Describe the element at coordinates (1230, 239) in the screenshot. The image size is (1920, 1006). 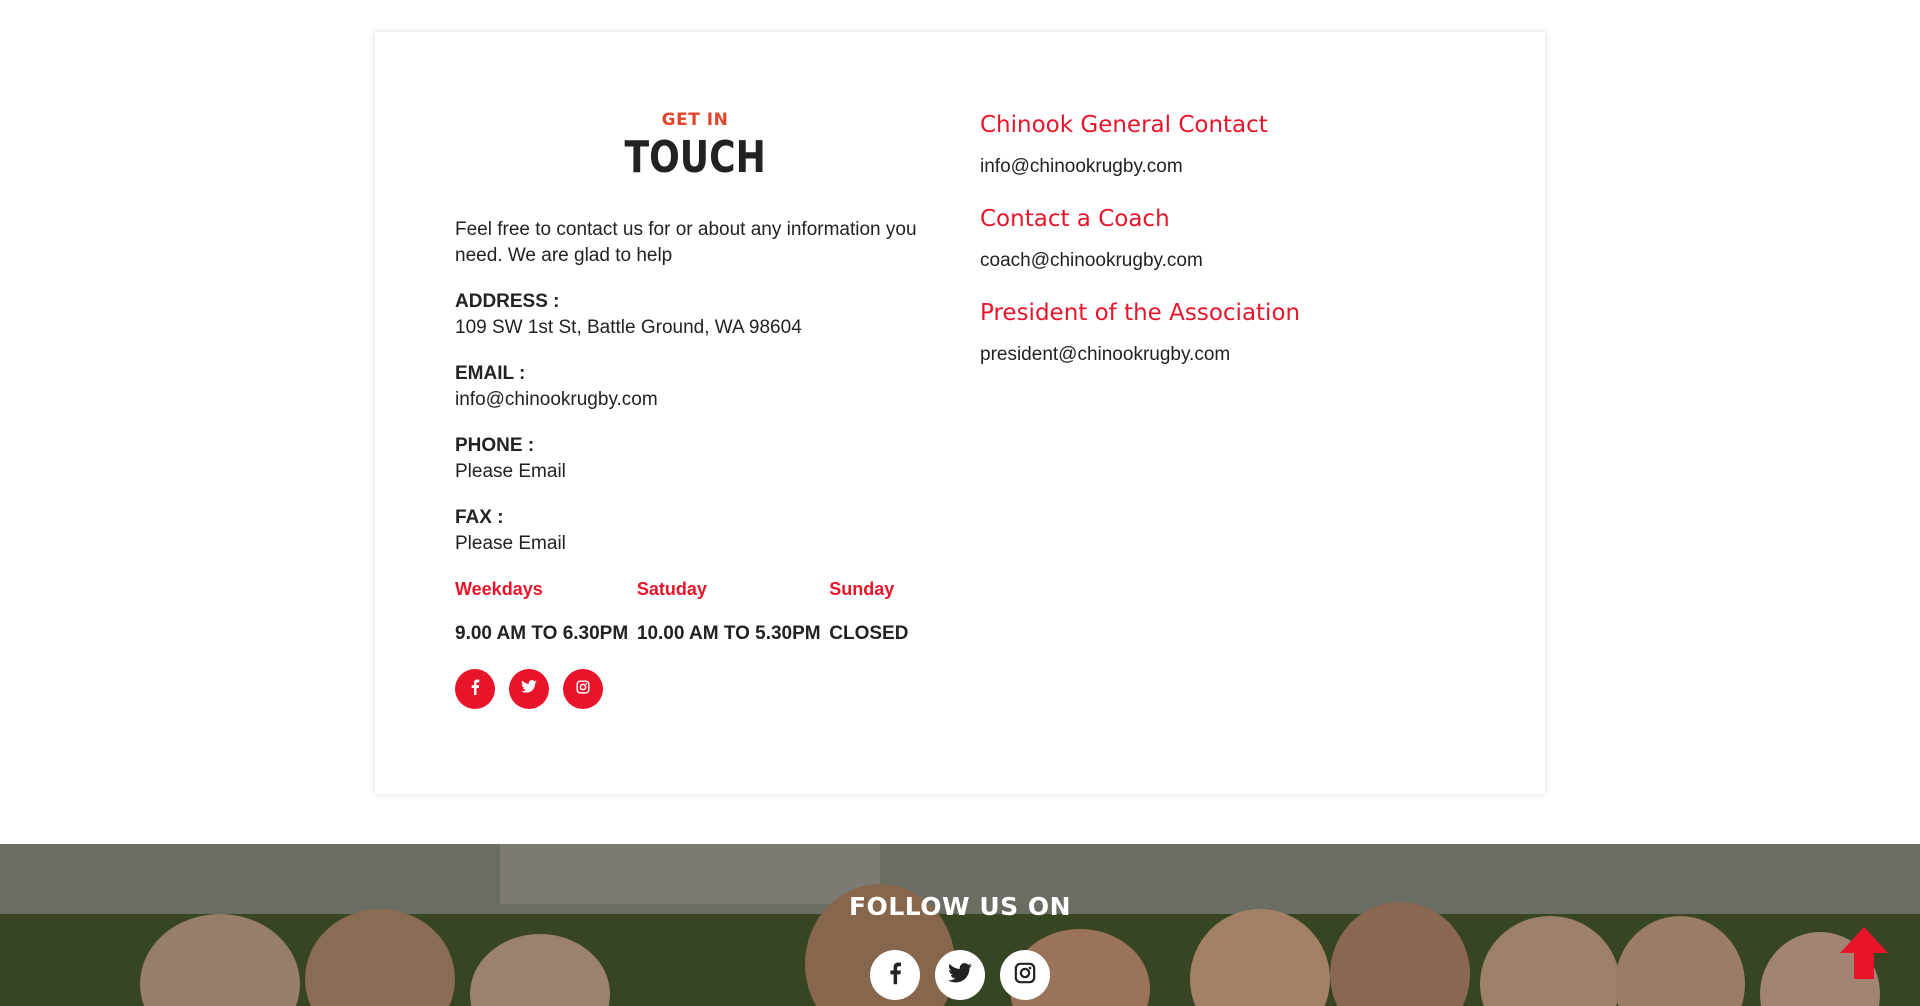
I see `contact-coach: Contact a Coach coach@chinookrugby.com` at that location.